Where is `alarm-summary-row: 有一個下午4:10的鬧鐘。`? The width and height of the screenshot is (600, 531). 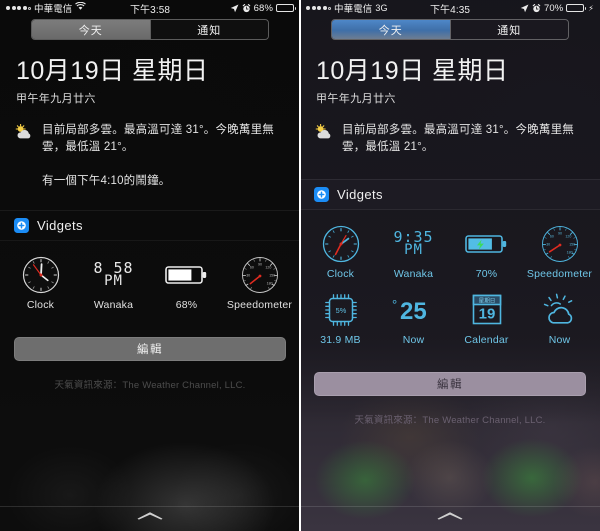 alarm-summary-row: 有一個下午4:10的鬧鐘。 is located at coordinates (149, 181).